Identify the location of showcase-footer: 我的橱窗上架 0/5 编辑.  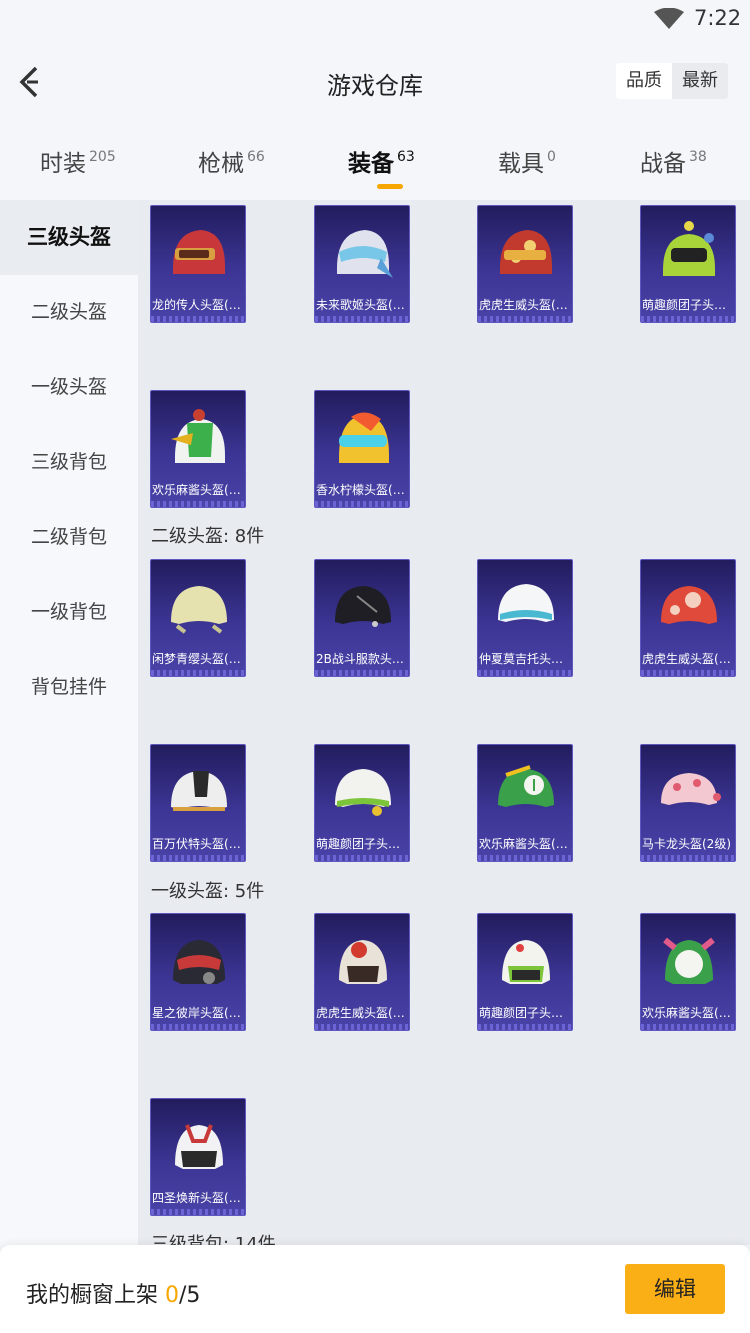
(375, 1289).